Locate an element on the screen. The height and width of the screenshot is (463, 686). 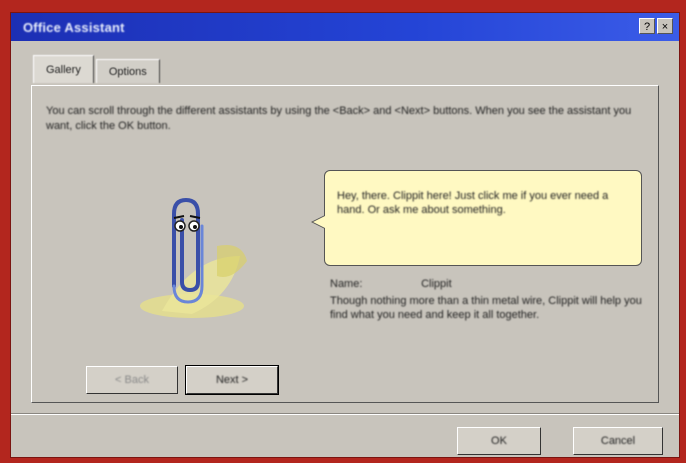
next-button: Next > is located at coordinates (232, 380).